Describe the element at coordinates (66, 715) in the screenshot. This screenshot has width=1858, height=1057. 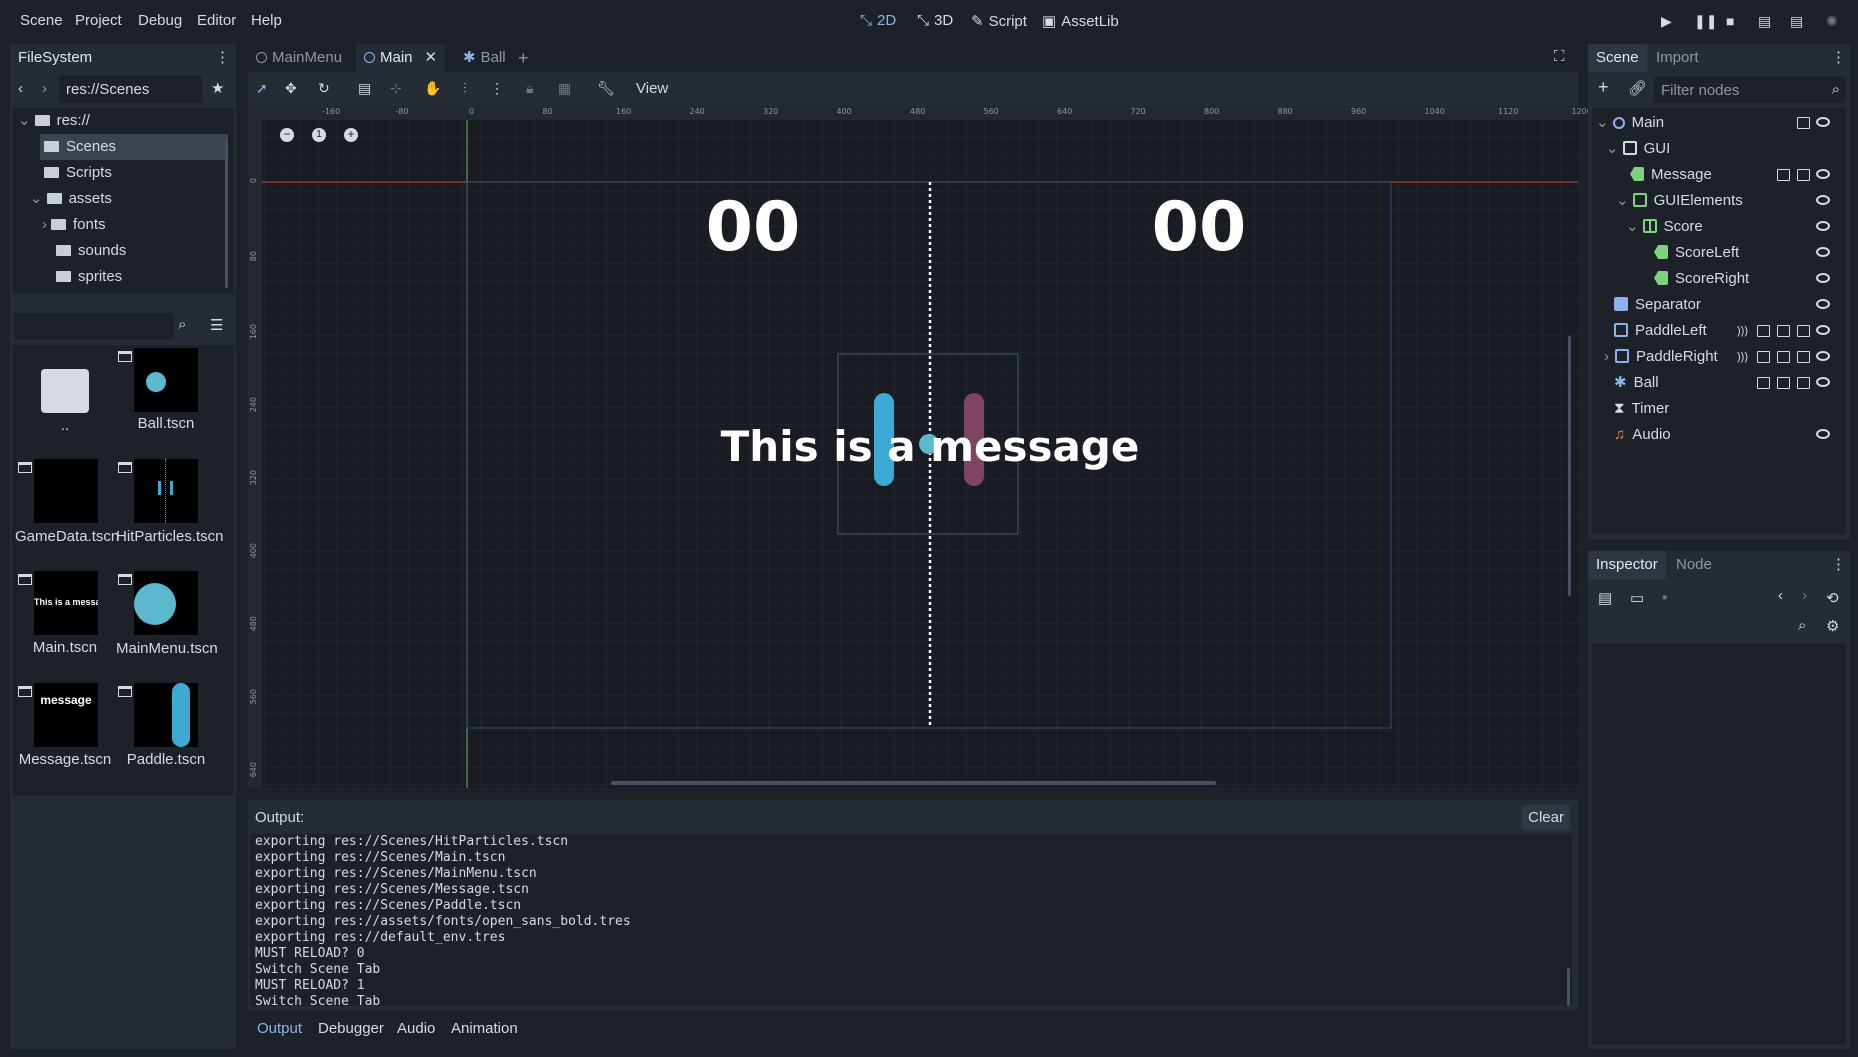
I see `file-item-message: message` at that location.